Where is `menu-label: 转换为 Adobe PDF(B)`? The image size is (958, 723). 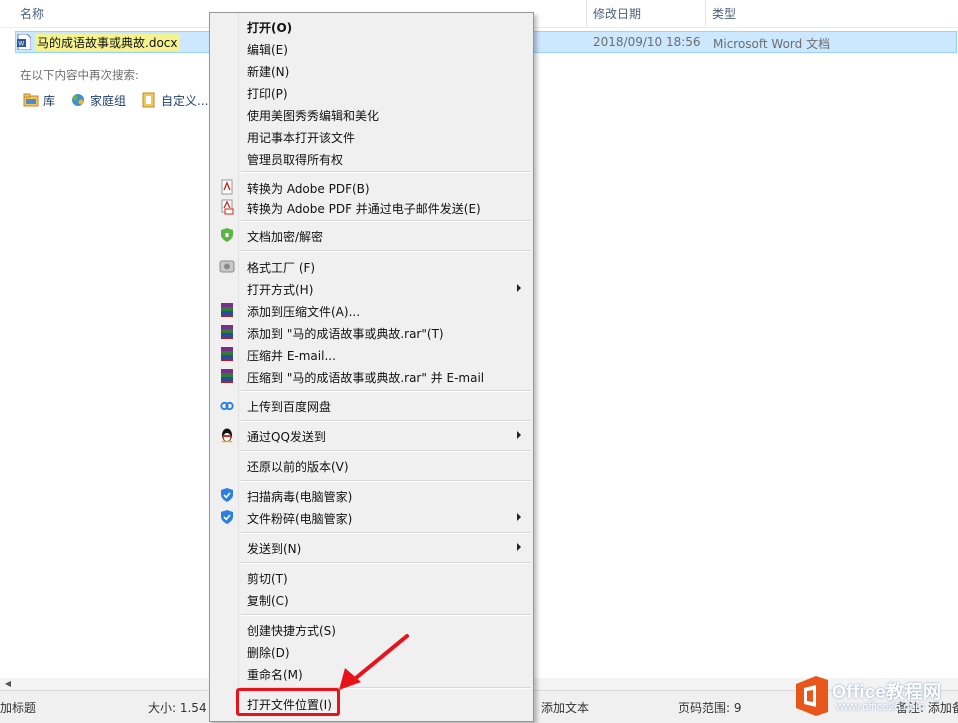
menu-label: 转换为 Adobe PDF(B) is located at coordinates (308, 189).